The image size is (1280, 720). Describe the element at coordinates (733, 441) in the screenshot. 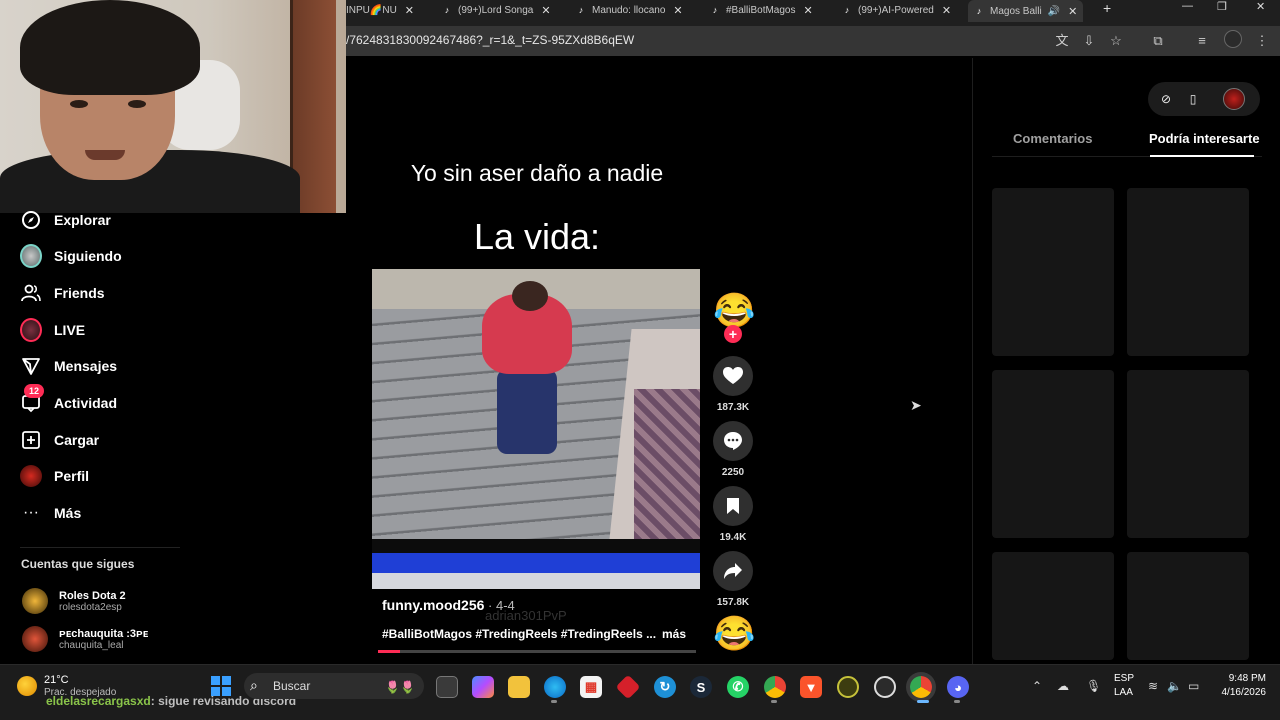

I see `comment-button` at that location.